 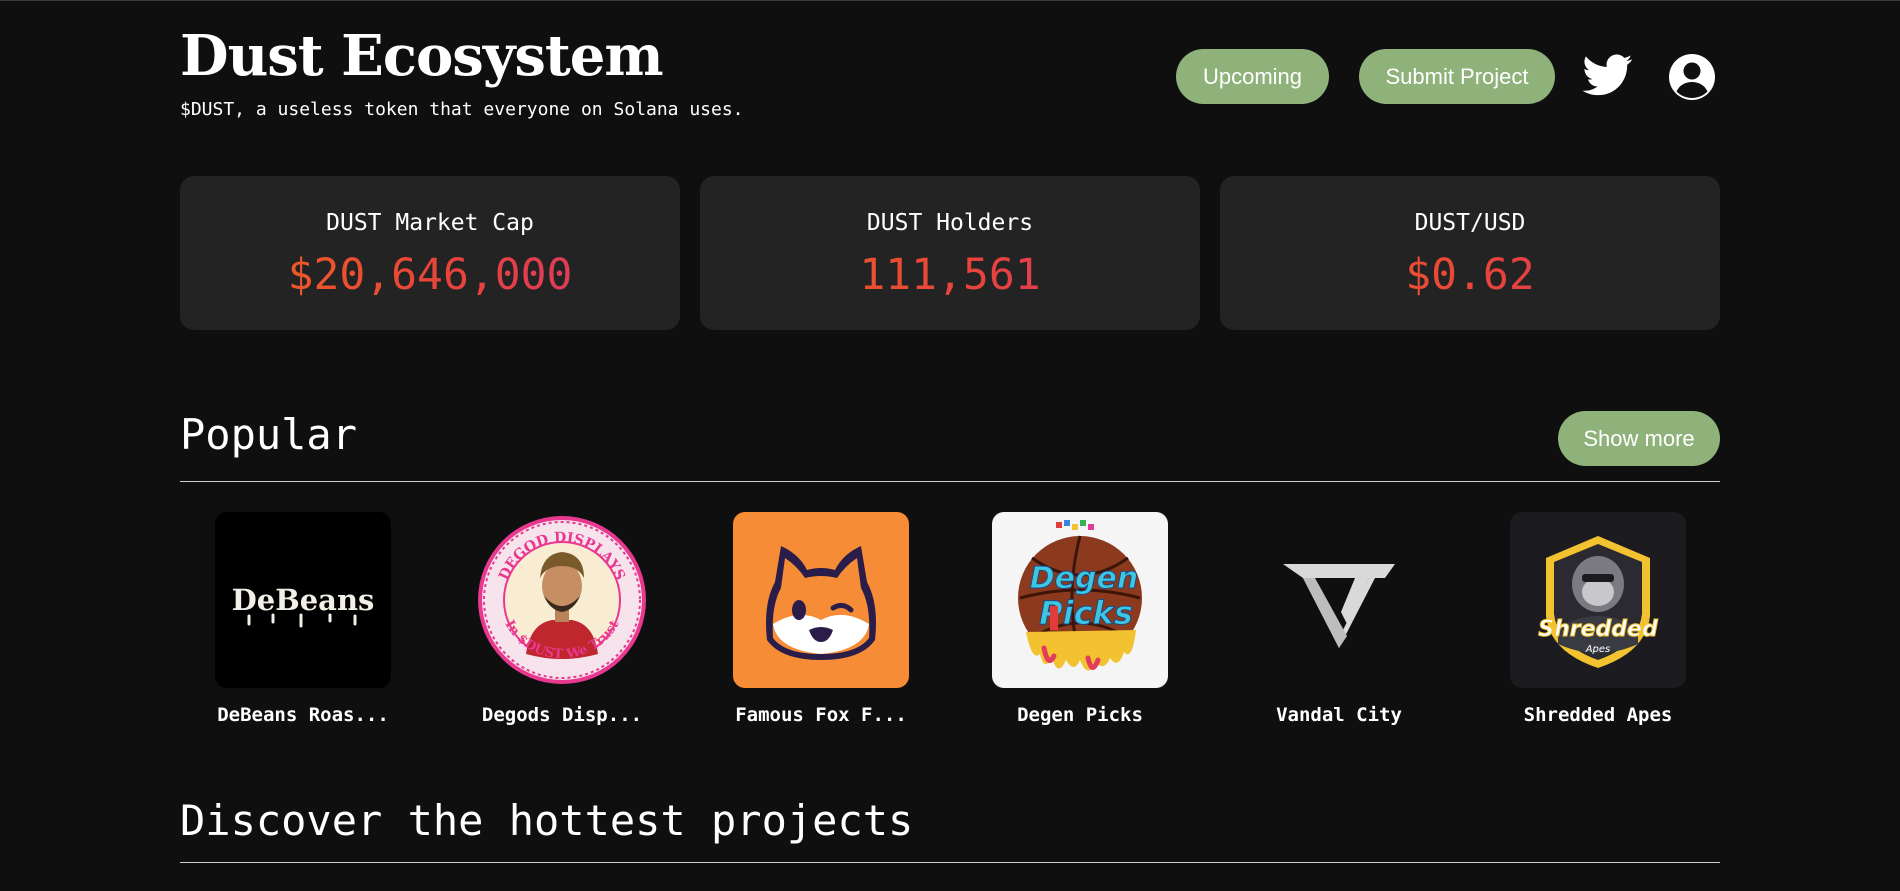 What do you see at coordinates (547, 820) in the screenshot?
I see `discover-heading: Discover the hottest projects` at bounding box center [547, 820].